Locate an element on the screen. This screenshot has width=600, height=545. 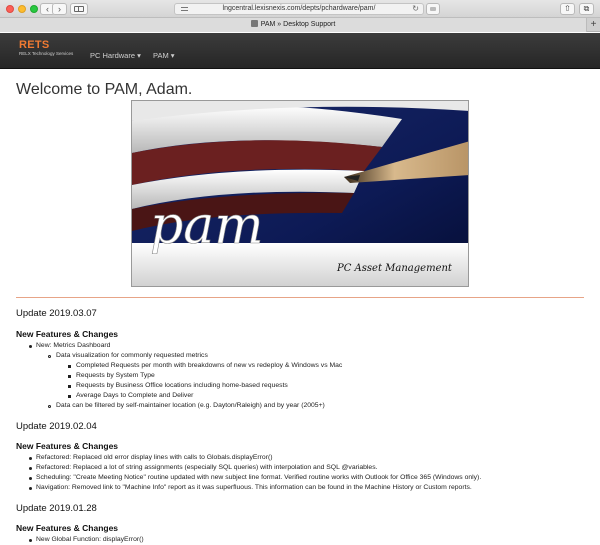
nav-pc-hardware: PC Hardware ▾ is located at coordinates (115, 55).